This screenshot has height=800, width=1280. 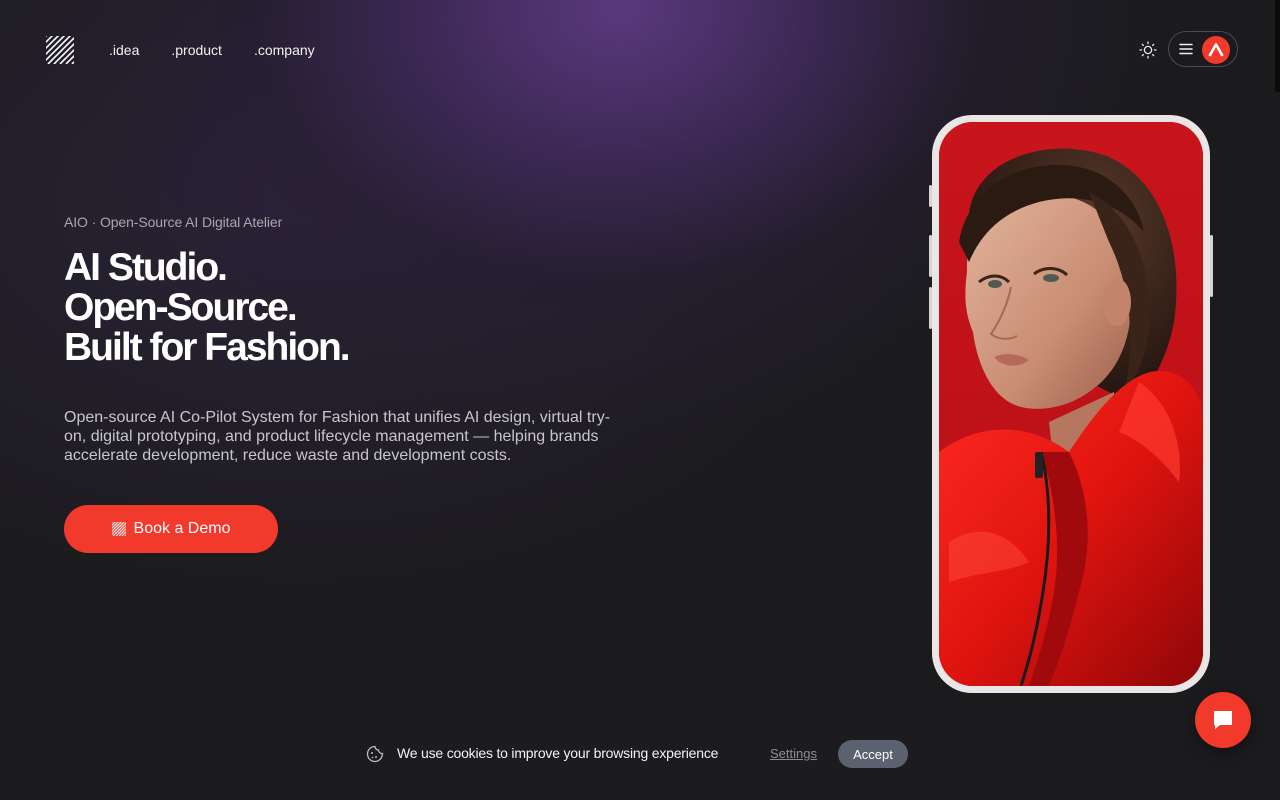 I want to click on chat-bubble-icon, so click(x=1223, y=720).